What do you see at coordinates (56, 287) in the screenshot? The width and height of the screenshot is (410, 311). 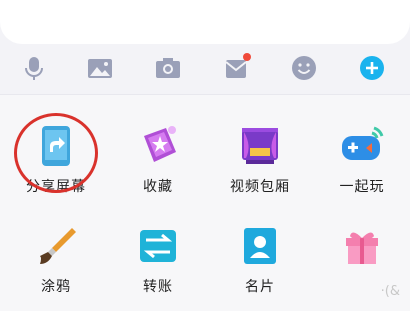 I see `graffiti-label: 涂鸦` at bounding box center [56, 287].